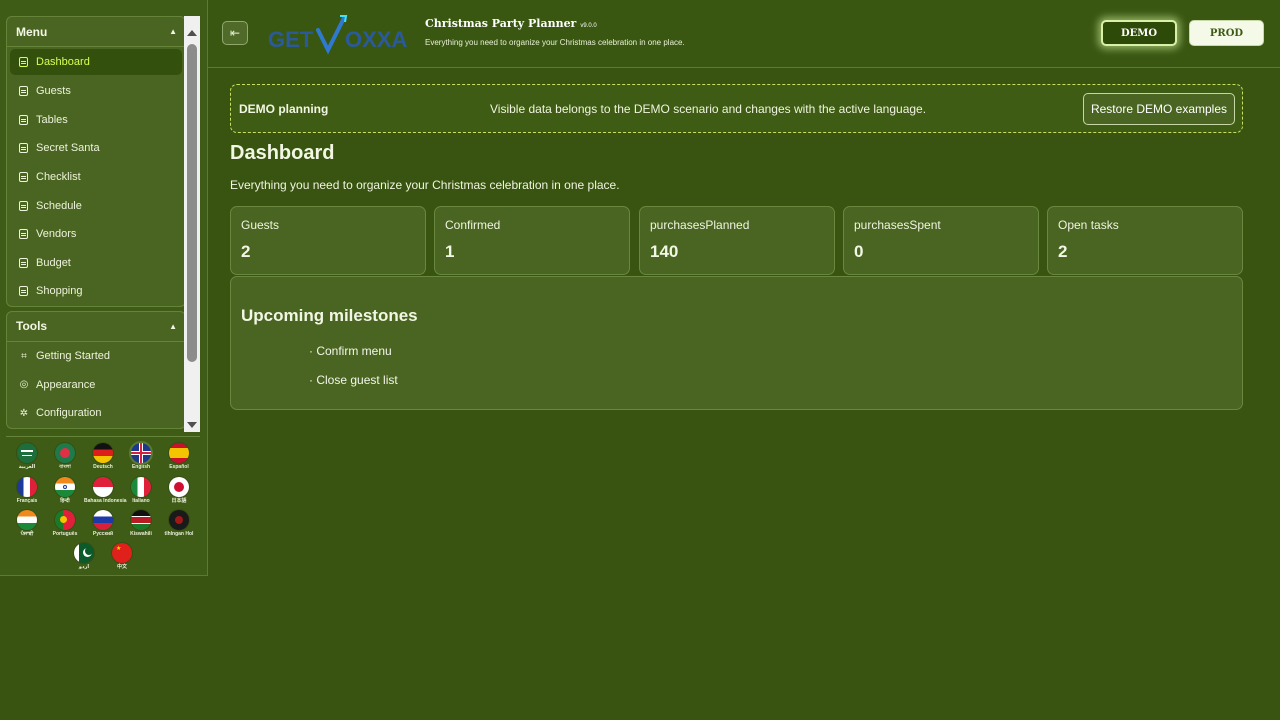 This screenshot has height=720, width=1280. I want to click on svg-text: GET, so click(291, 39).